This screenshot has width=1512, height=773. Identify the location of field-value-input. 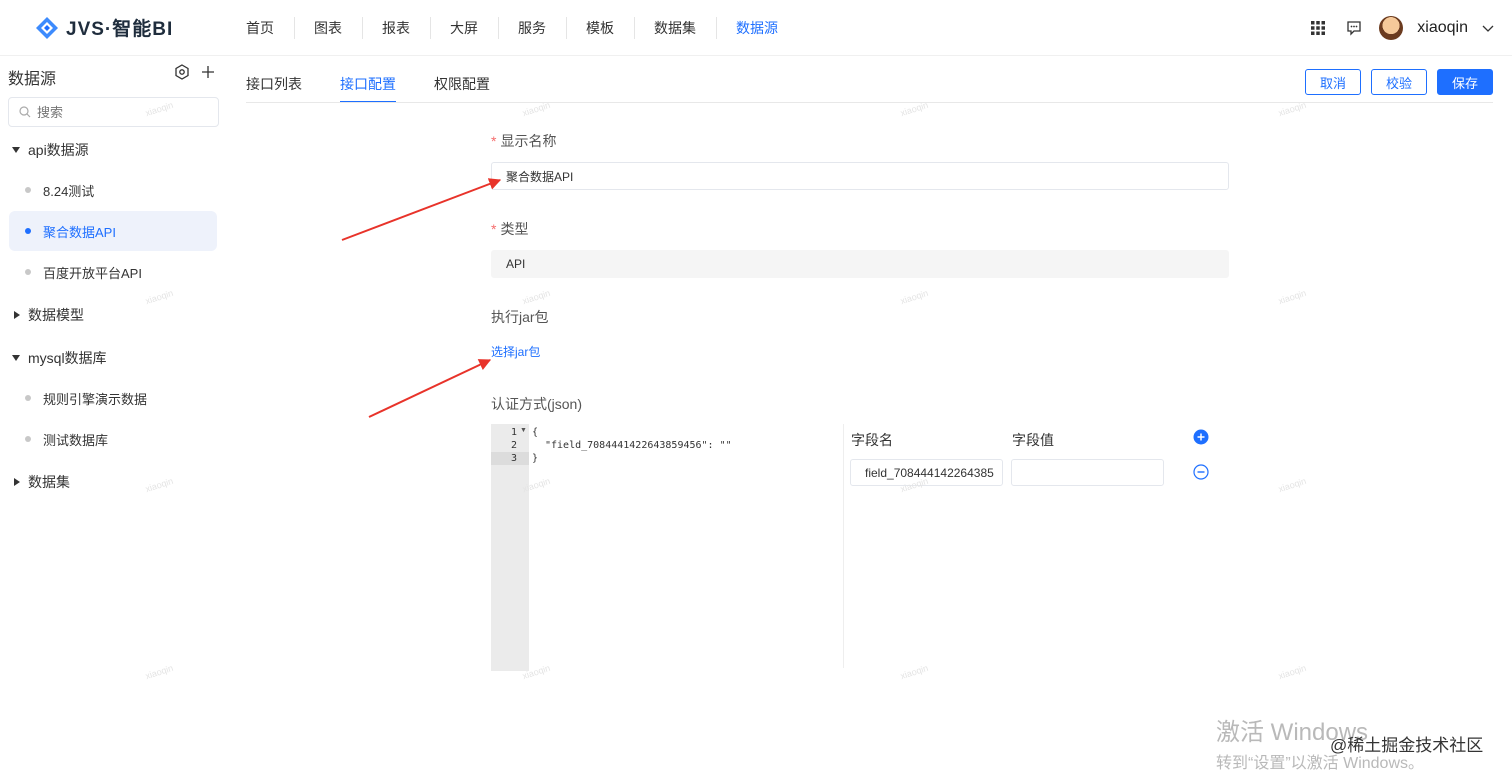
(1087, 472).